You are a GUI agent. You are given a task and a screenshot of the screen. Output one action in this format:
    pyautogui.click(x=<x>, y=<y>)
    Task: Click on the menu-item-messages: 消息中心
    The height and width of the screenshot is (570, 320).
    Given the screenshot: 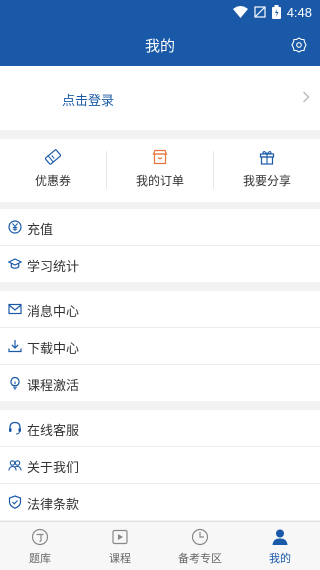 What is the action you would take?
    pyautogui.click(x=160, y=309)
    